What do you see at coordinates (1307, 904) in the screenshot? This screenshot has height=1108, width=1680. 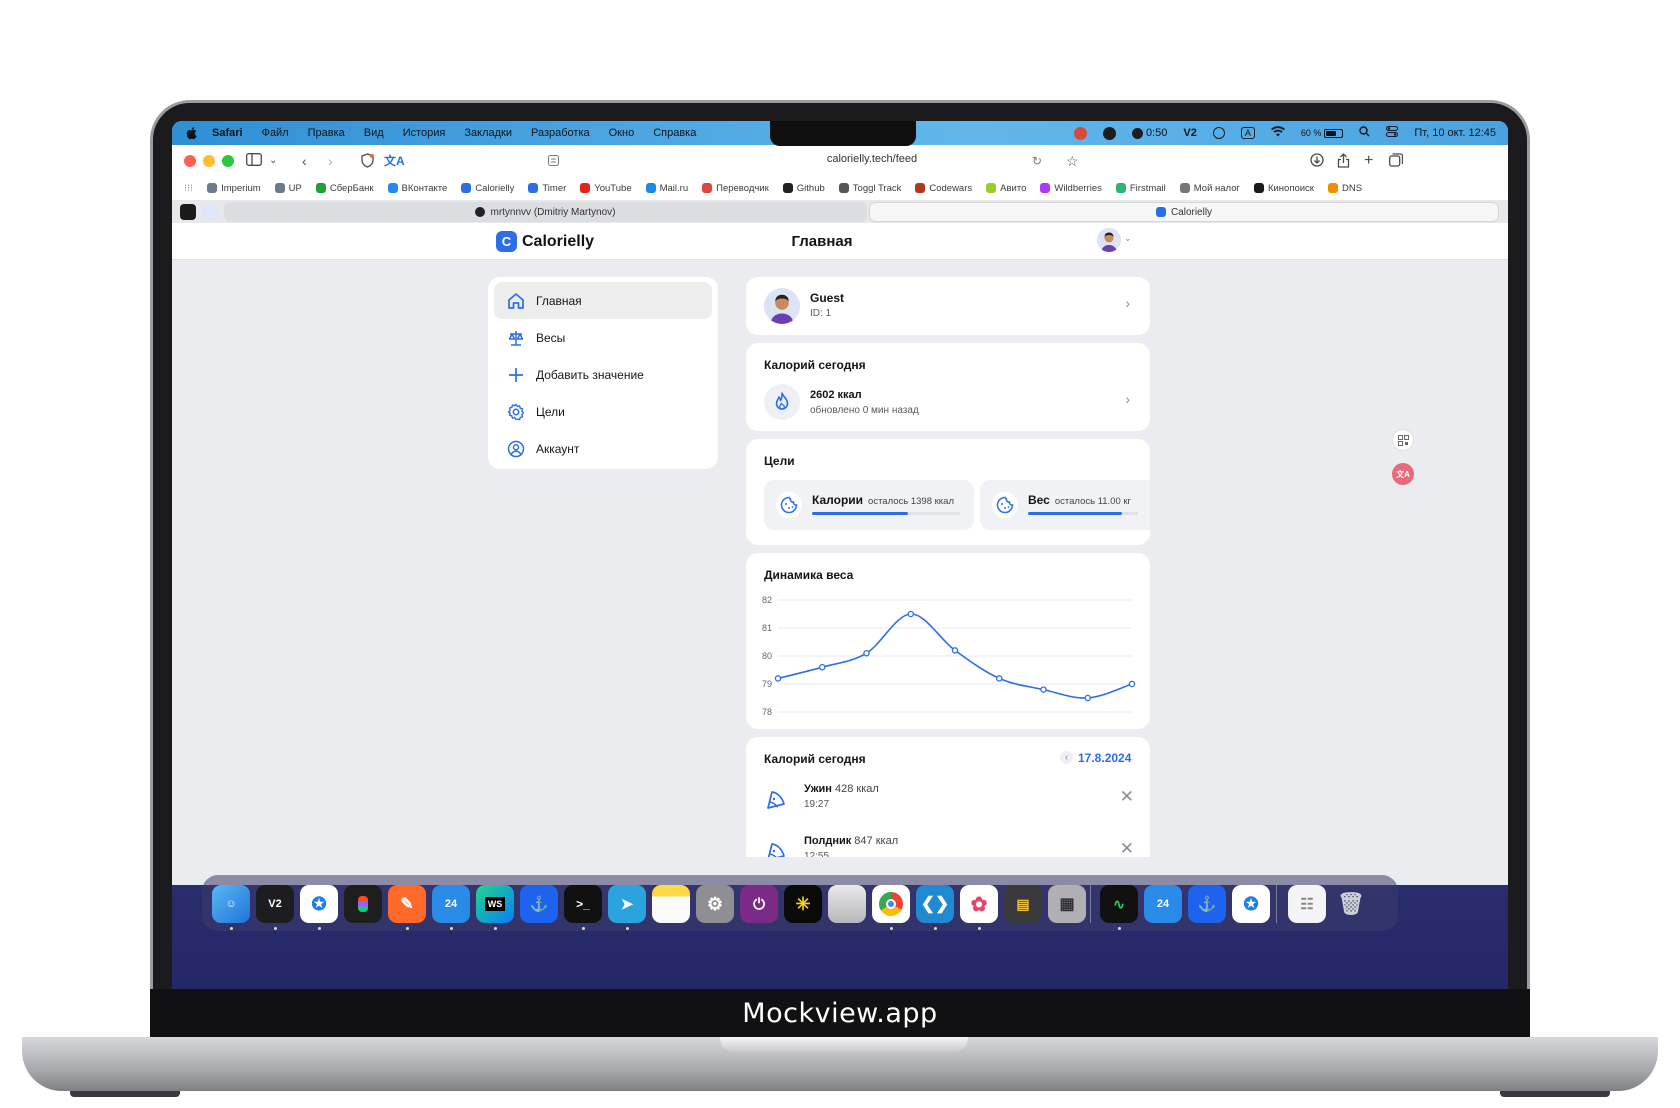 I see `downloads-stack-icon: ☷` at bounding box center [1307, 904].